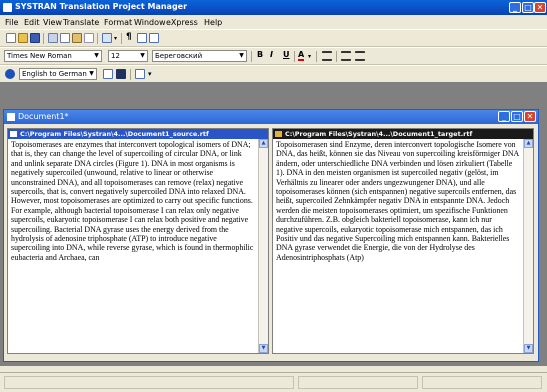 The width and height of the screenshot is (547, 392). Describe the element at coordinates (540, 7) in the screenshot. I see `close-button: ✕` at that location.